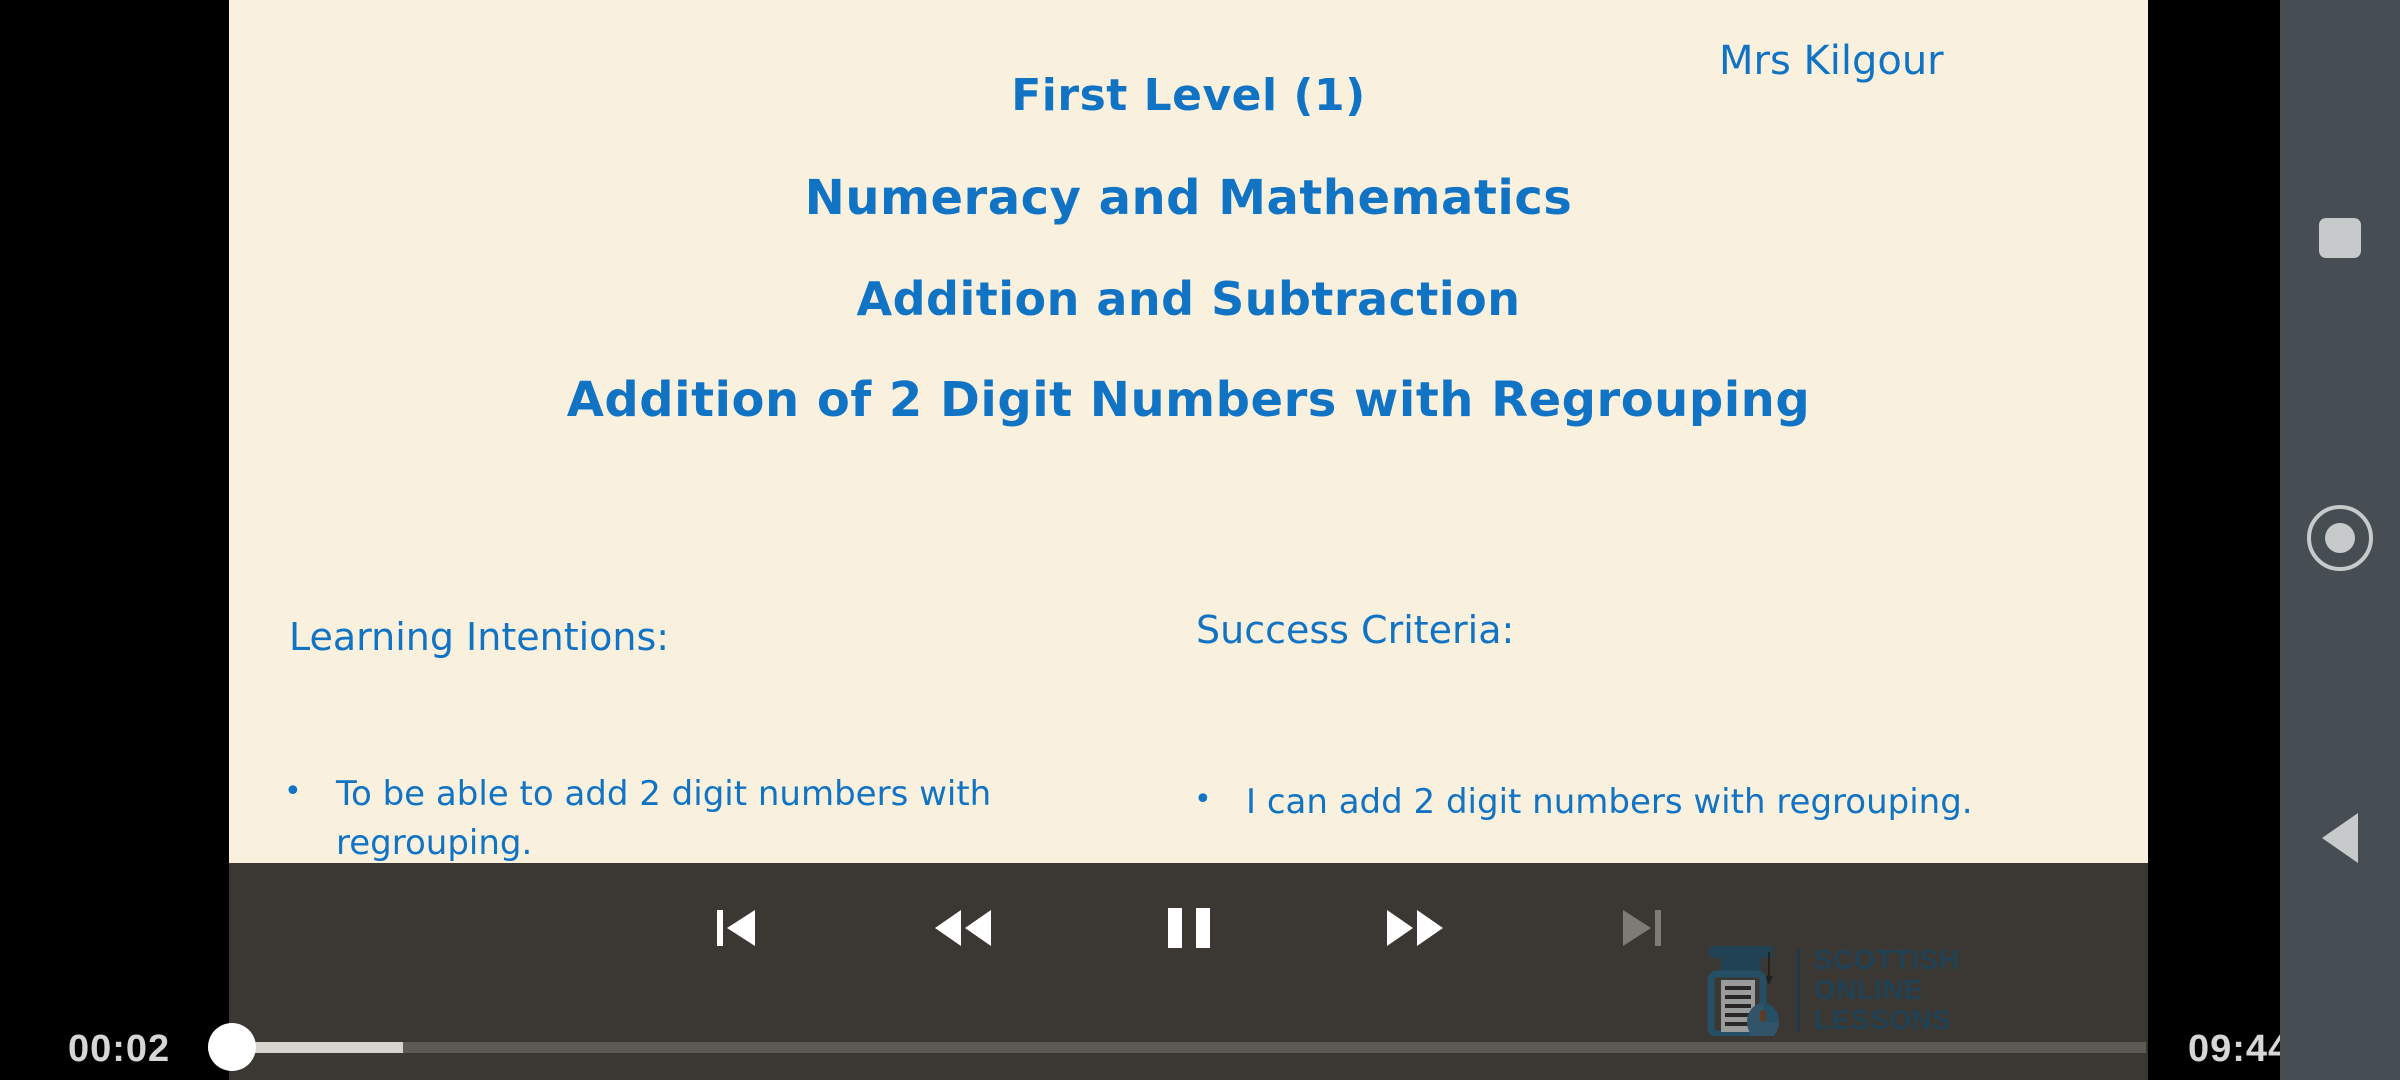  Describe the element at coordinates (1187, 1047) in the screenshot. I see `seek-bar-track` at that location.